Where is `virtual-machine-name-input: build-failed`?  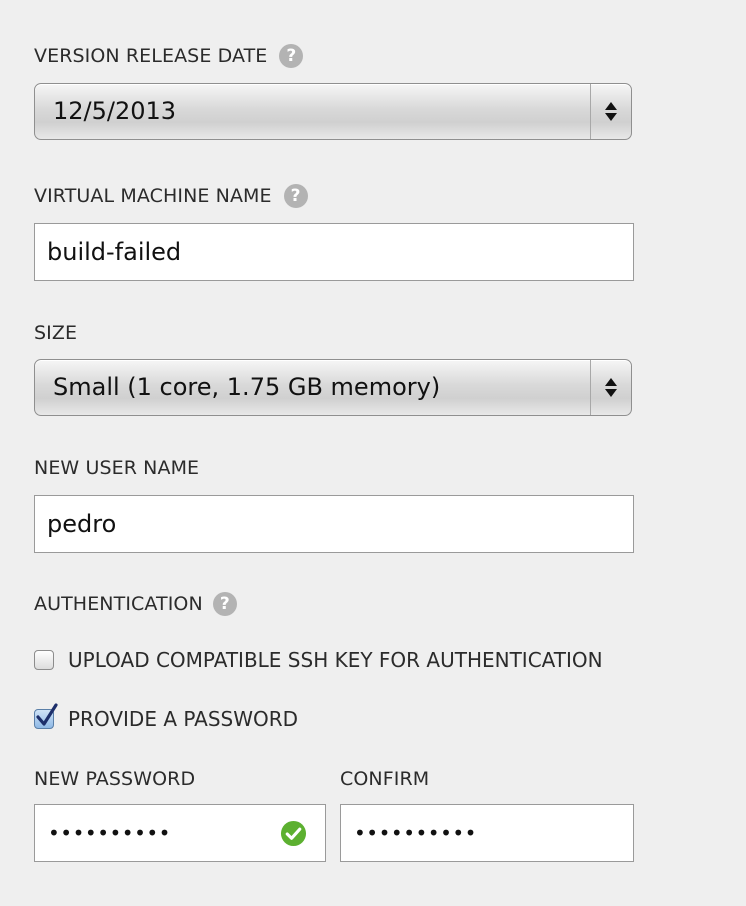
virtual-machine-name-input: build-failed is located at coordinates (334, 252).